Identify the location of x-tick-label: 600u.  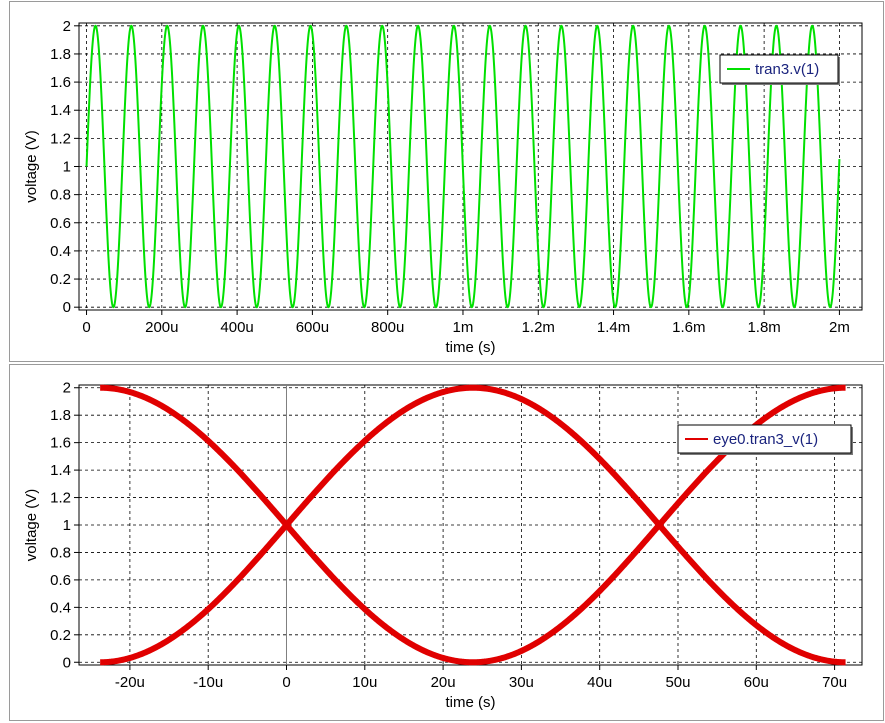
(312, 327).